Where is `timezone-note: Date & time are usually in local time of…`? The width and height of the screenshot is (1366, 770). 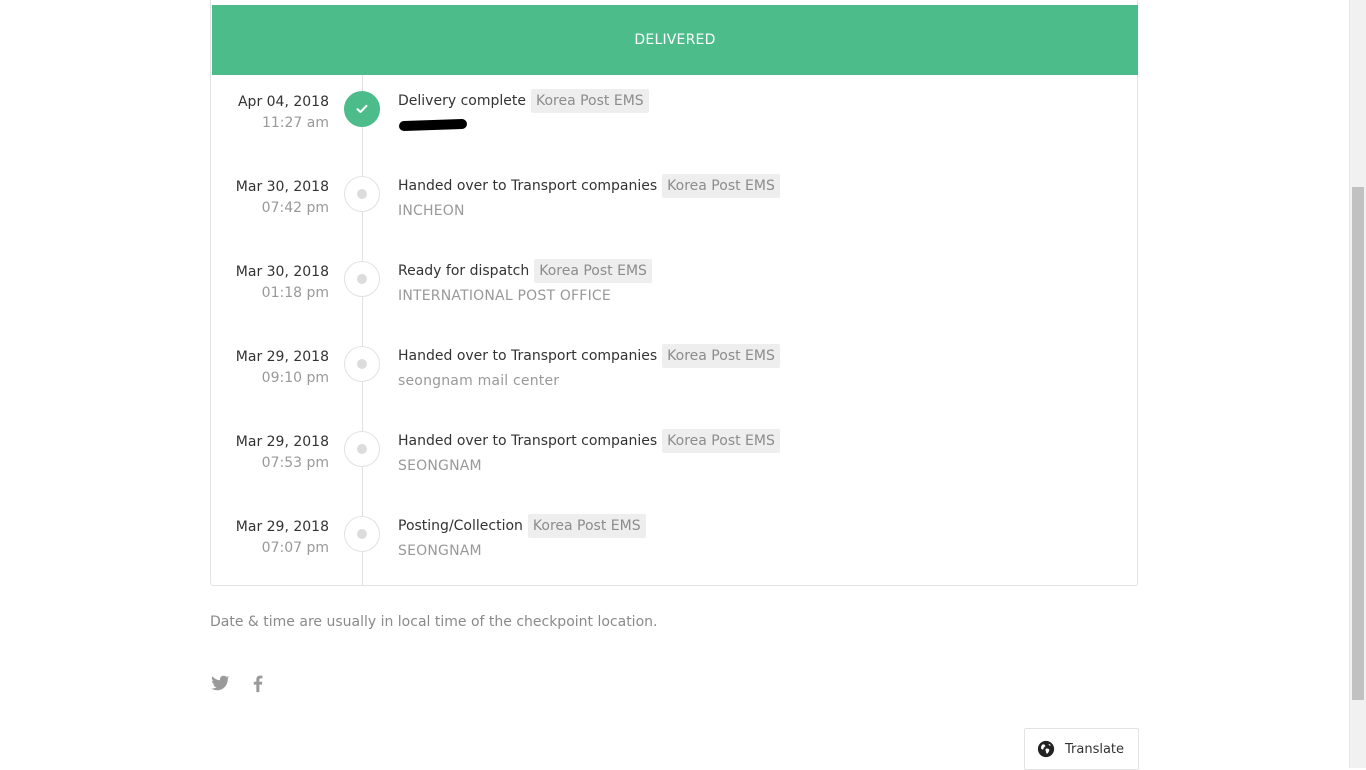 timezone-note: Date & time are usually in local time of… is located at coordinates (434, 622).